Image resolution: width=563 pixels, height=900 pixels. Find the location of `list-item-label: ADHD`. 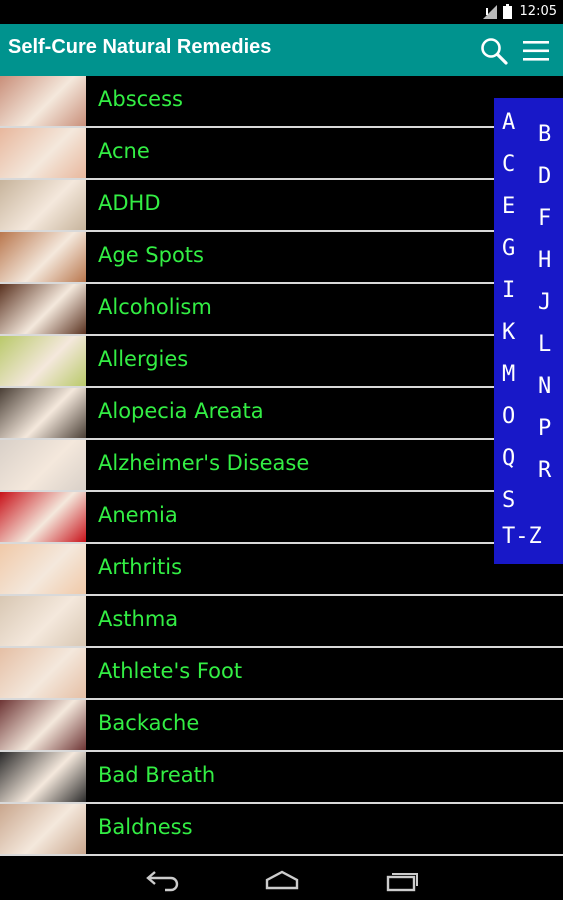

list-item-label: ADHD is located at coordinates (129, 203).